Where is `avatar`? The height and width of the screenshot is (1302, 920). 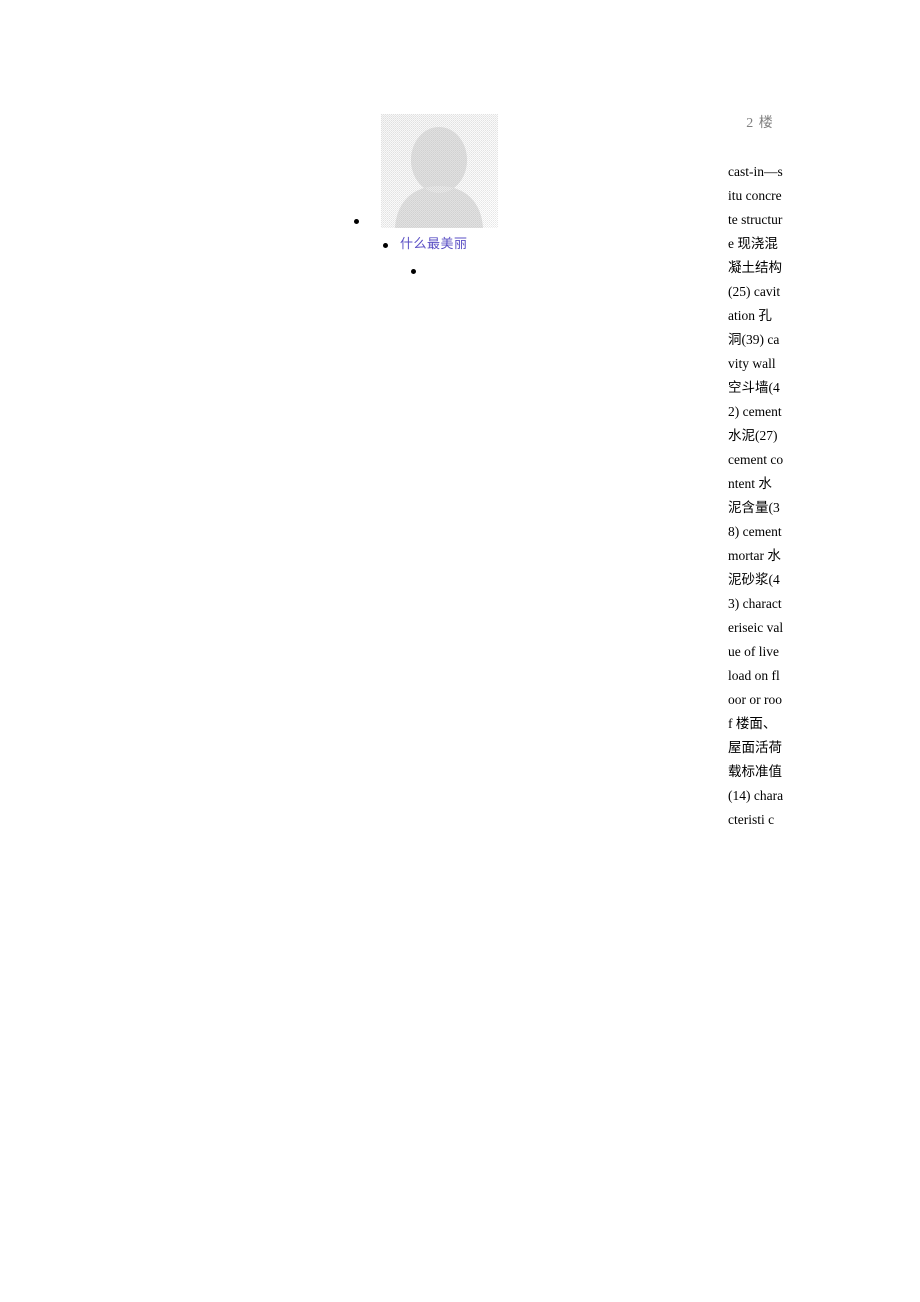 avatar is located at coordinates (439, 171).